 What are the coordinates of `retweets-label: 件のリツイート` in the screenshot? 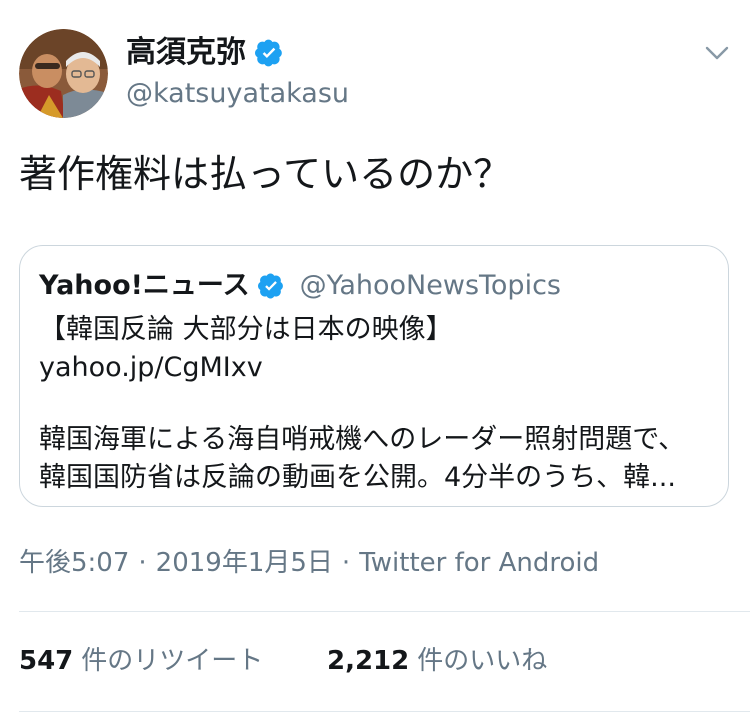 It's located at (172, 661).